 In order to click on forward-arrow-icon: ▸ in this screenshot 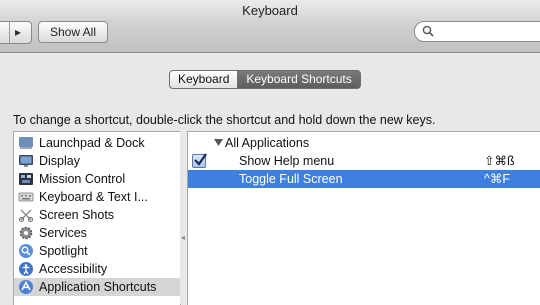, I will do `click(18, 32)`.